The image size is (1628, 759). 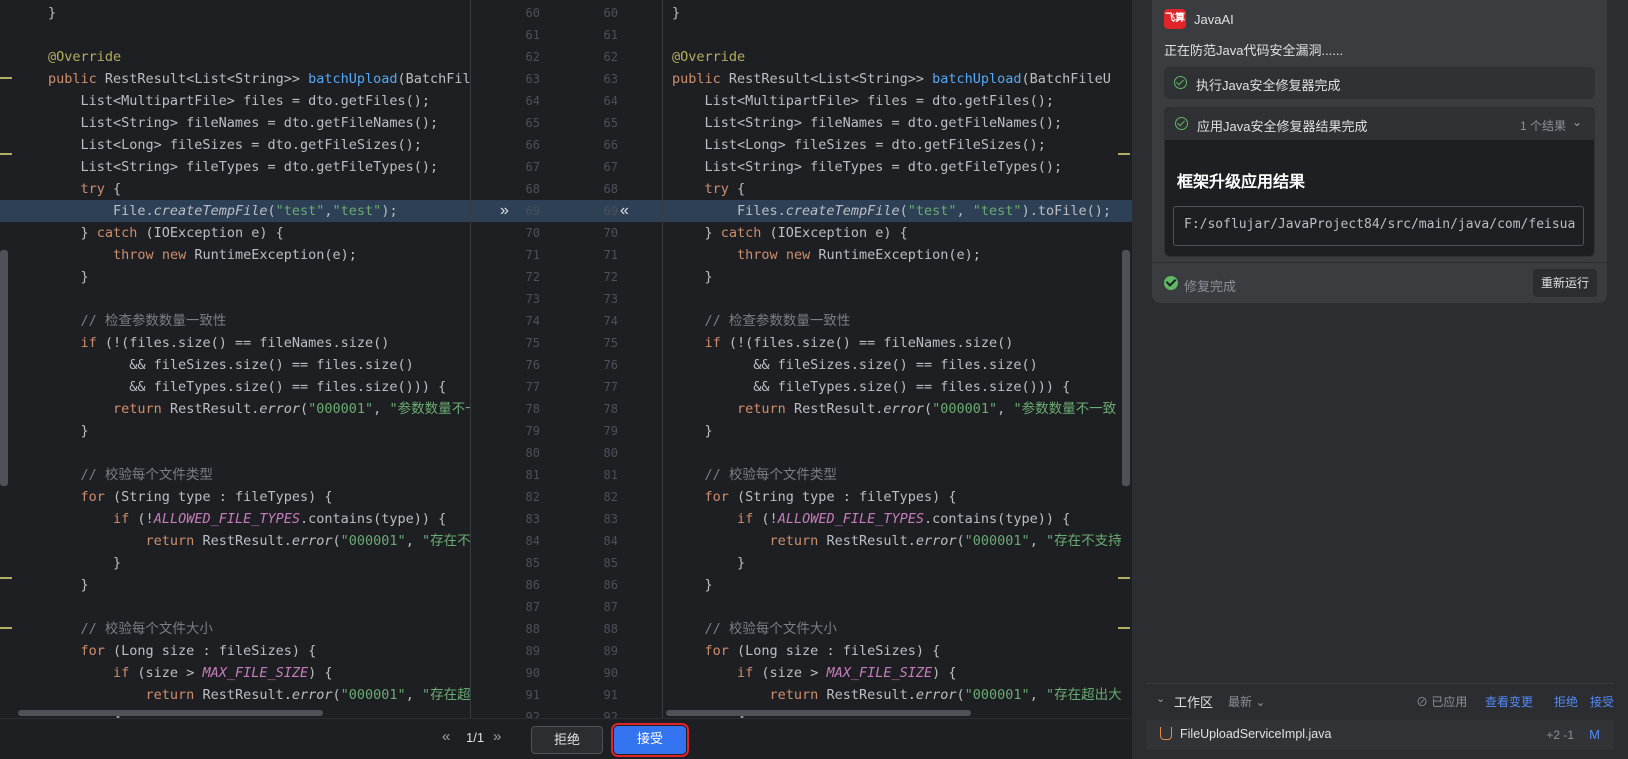 I want to click on line-number-left: 84, so click(x=532, y=541).